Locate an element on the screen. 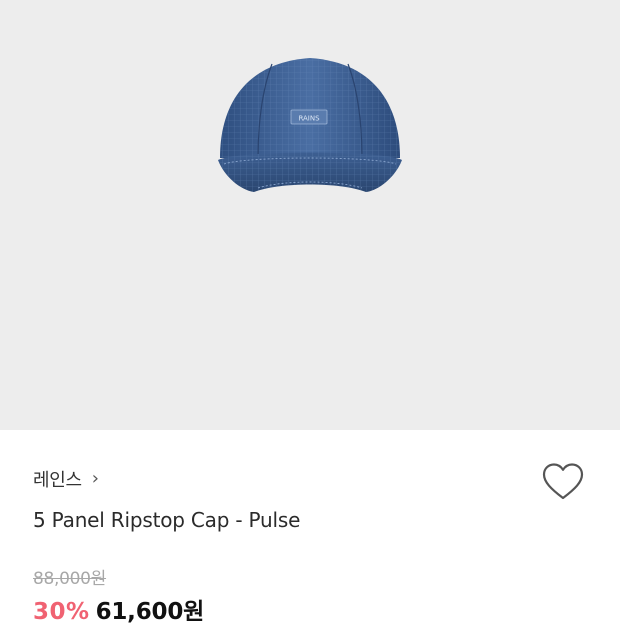 This screenshot has height=626, width=620. chevron-right-icon: › is located at coordinates (95, 478).